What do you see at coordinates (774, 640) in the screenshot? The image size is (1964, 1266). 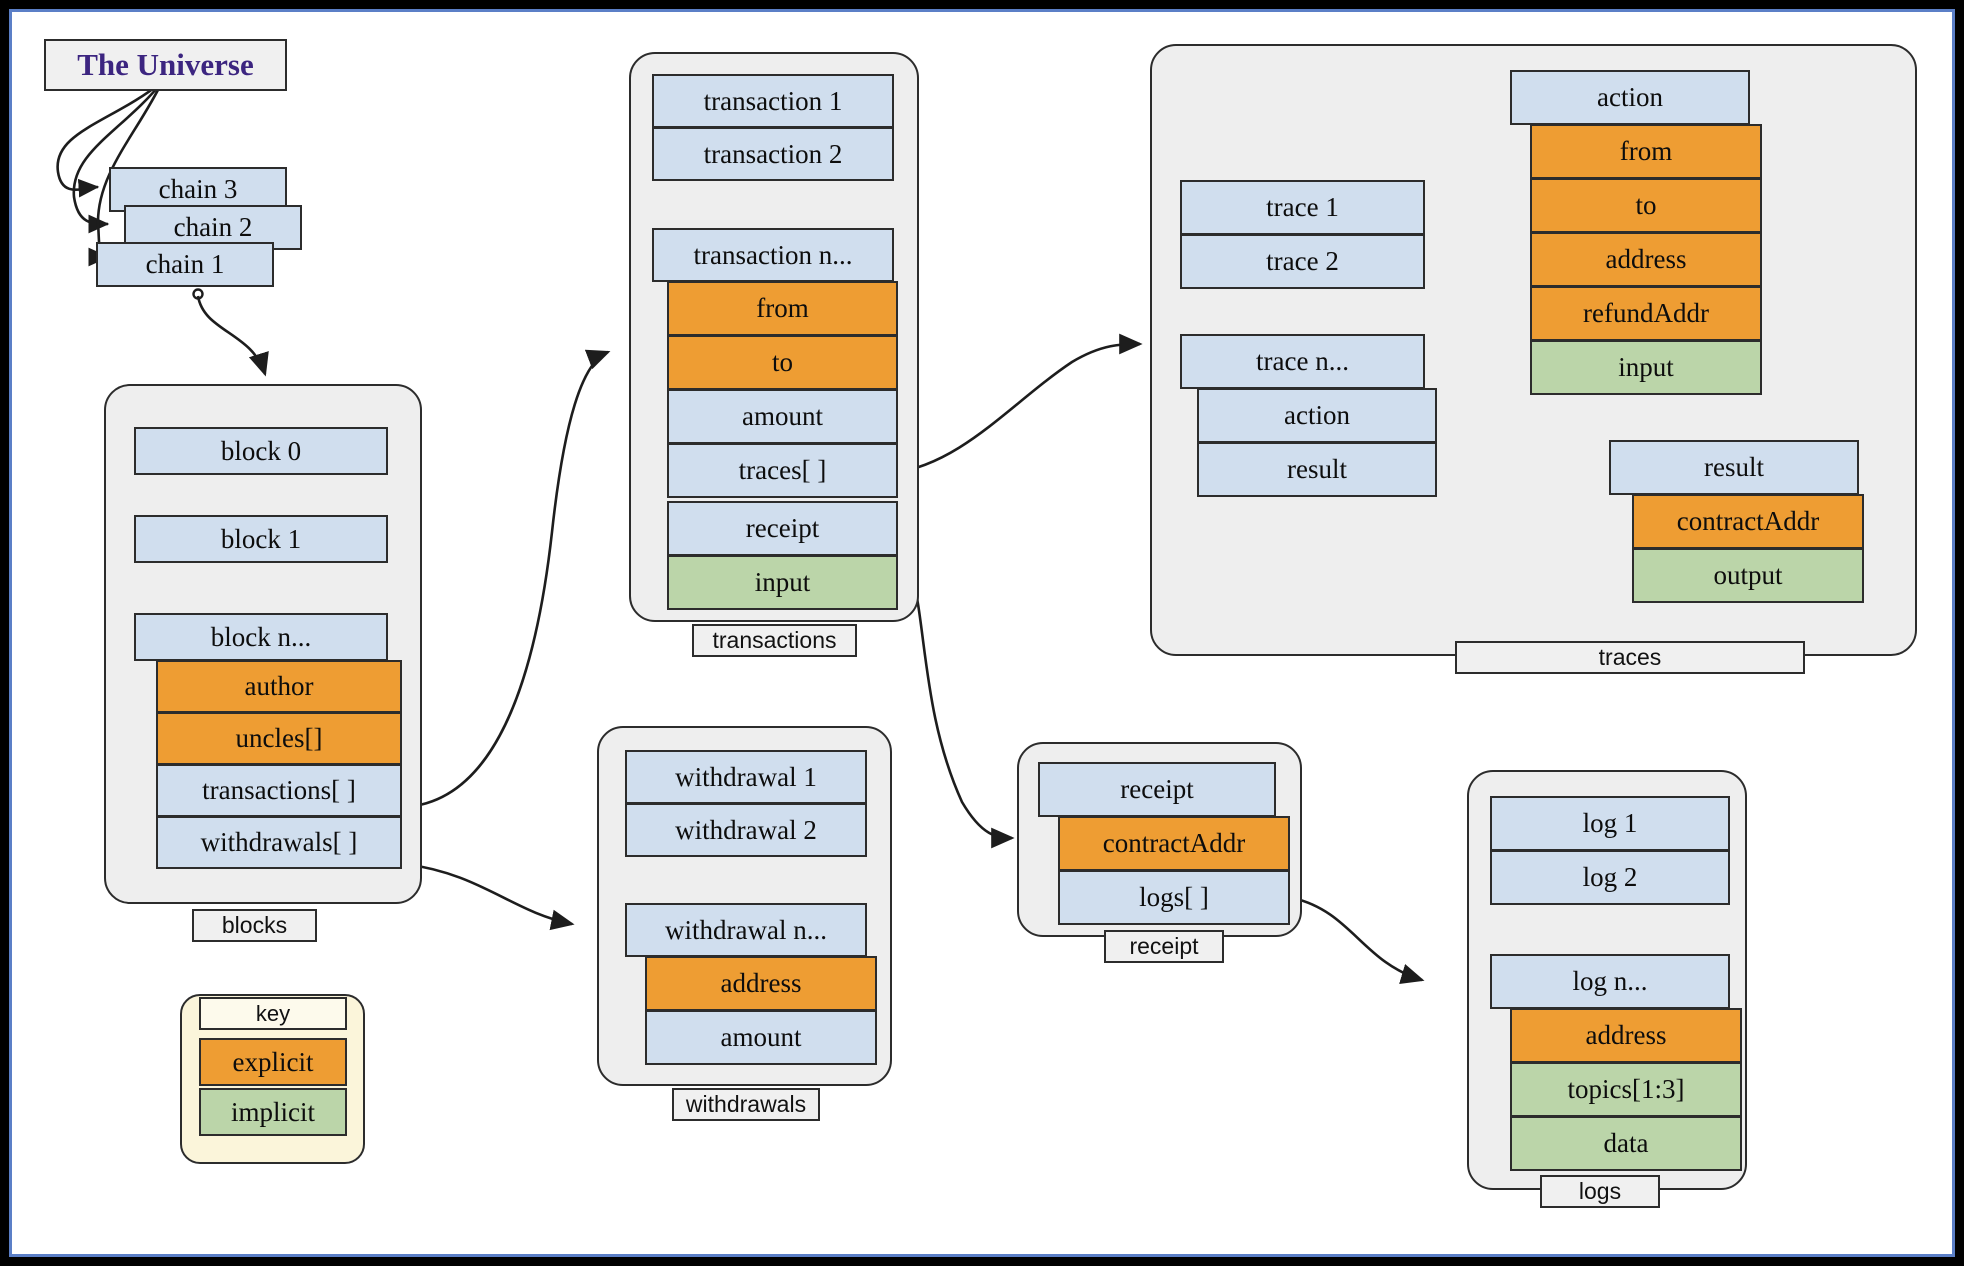 I see `transactions-group-label: transactions` at bounding box center [774, 640].